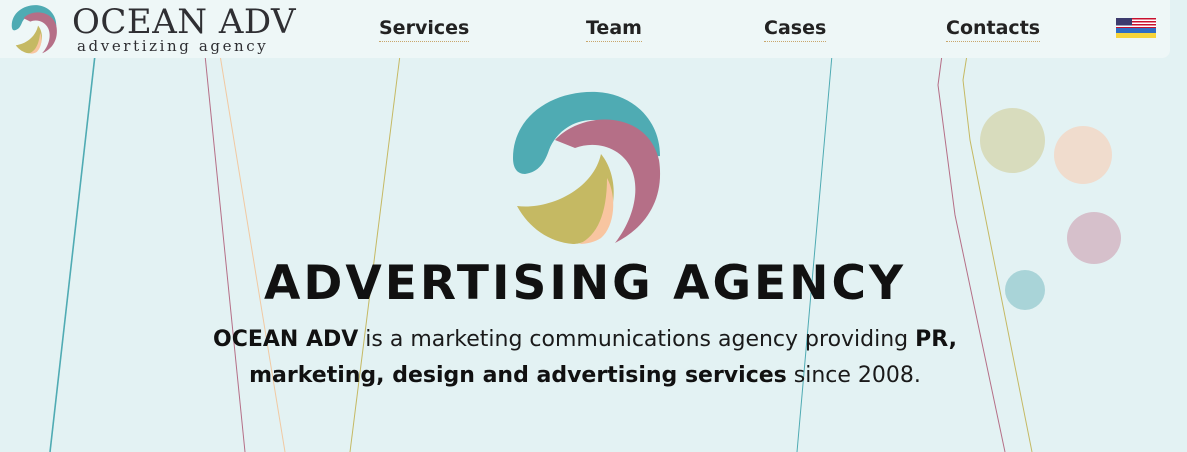  What do you see at coordinates (585, 283) in the screenshot?
I see `hero-title: ADVERTISING AGENCY` at bounding box center [585, 283].